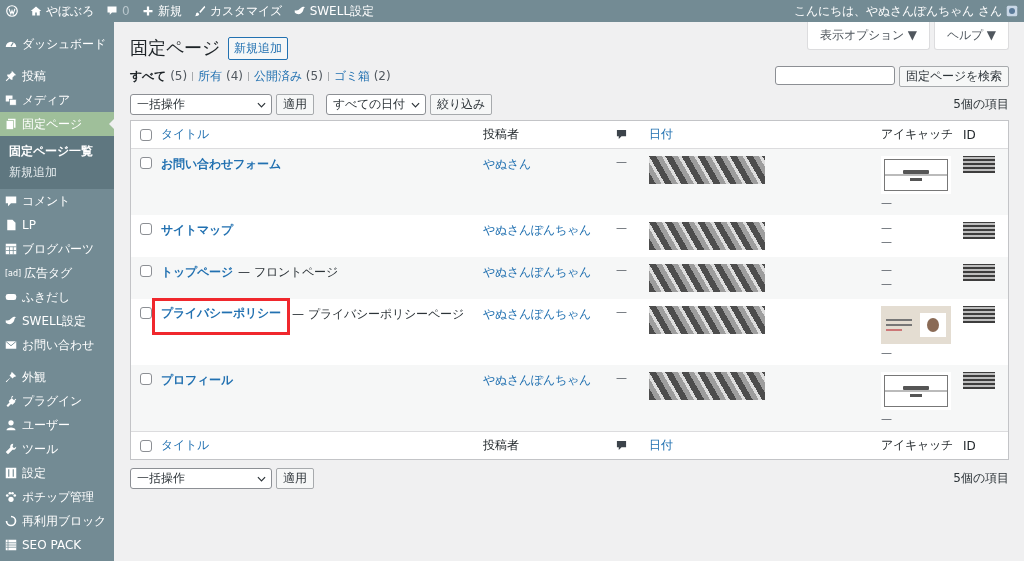  I want to click on filter-button: 絞り込み, so click(461, 104).